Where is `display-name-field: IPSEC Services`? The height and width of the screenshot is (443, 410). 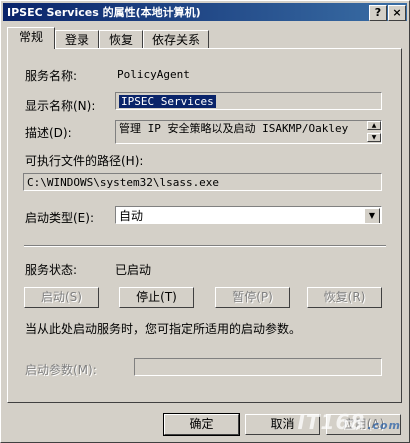
display-name-field: IPSEC Services is located at coordinates (248, 101).